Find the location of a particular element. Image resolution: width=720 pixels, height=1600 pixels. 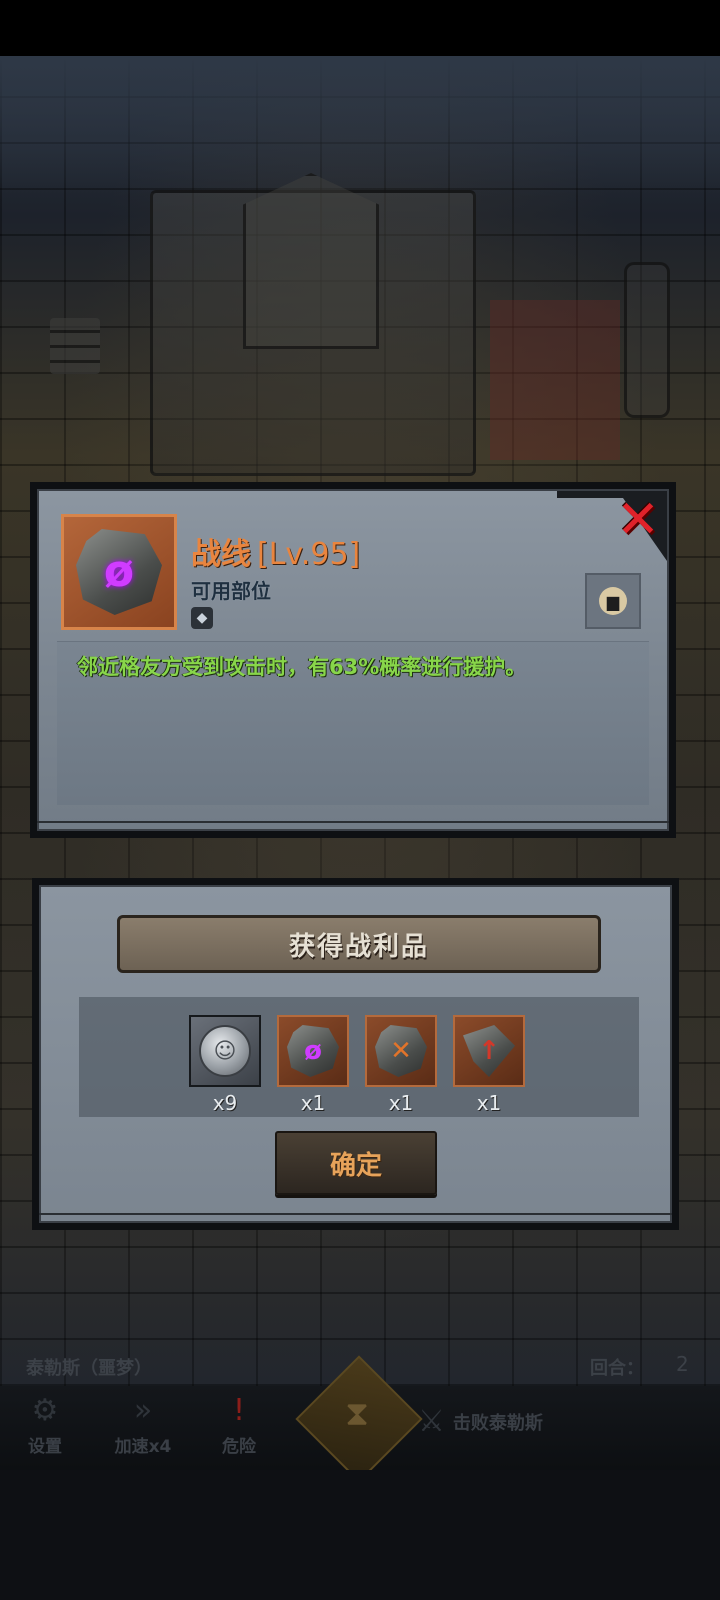

item-description-box: 邻近格友方受到攻击时，有63%概率进行援护。 is located at coordinates (353, 723).